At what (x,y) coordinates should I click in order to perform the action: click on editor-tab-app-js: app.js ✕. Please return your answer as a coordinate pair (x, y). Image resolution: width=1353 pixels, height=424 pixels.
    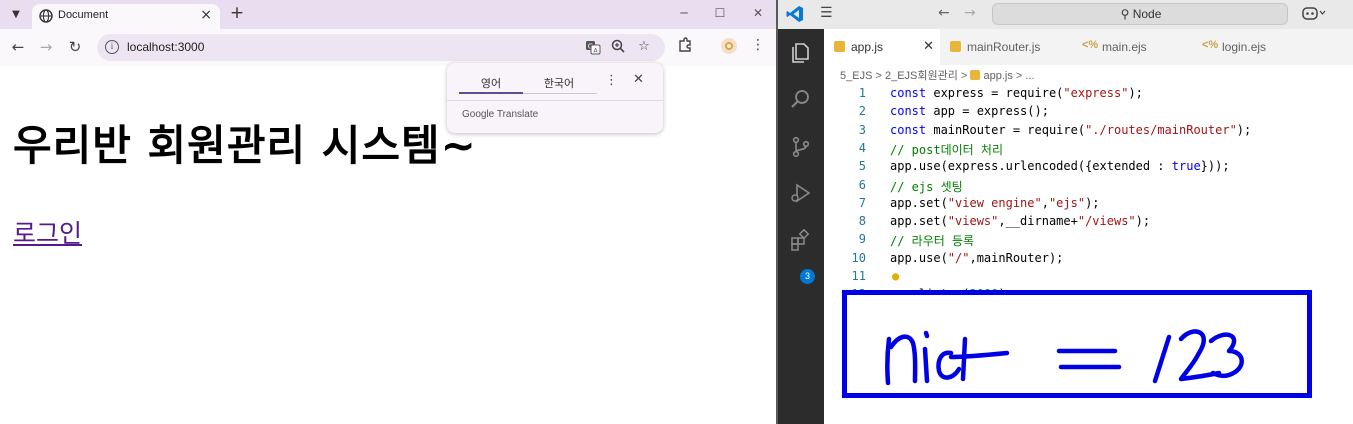
    Looking at the image, I should click on (882, 47).